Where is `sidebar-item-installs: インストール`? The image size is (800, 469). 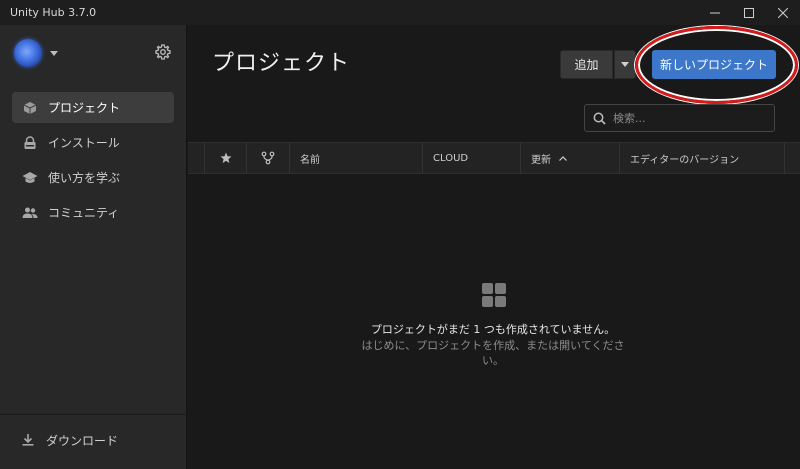
sidebar-item-installs: インストール is located at coordinates (93, 142).